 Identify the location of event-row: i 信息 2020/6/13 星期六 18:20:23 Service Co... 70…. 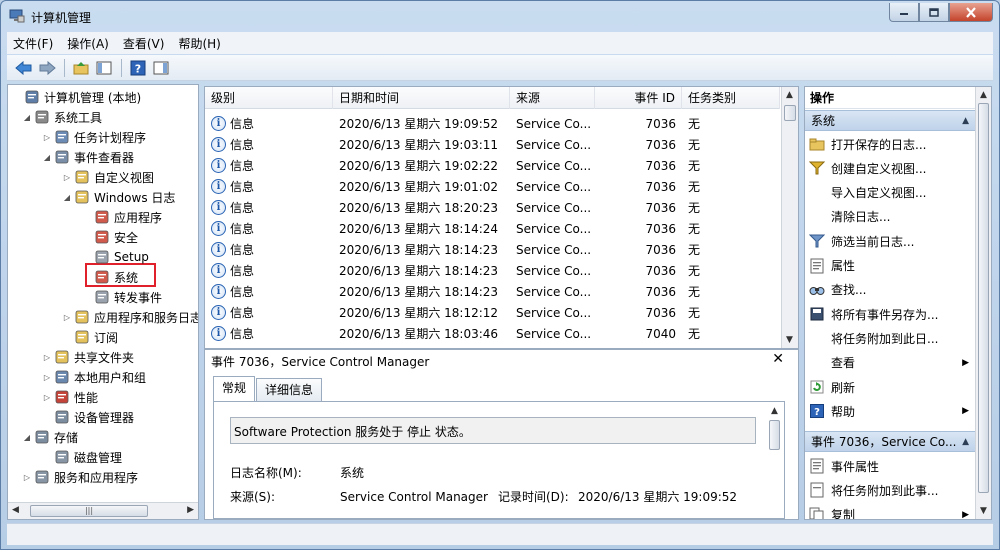
(492, 207).